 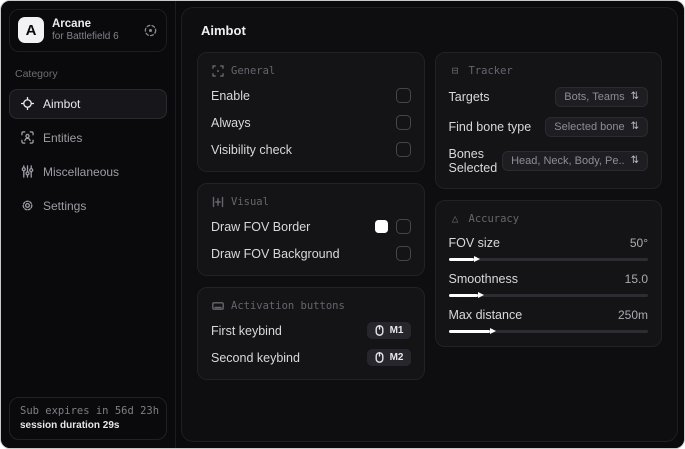 I want to click on setting-label: Draw FOV Border, so click(x=261, y=226).